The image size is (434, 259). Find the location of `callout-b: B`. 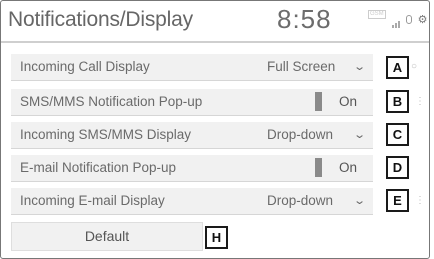

callout-b: B is located at coordinates (397, 101).